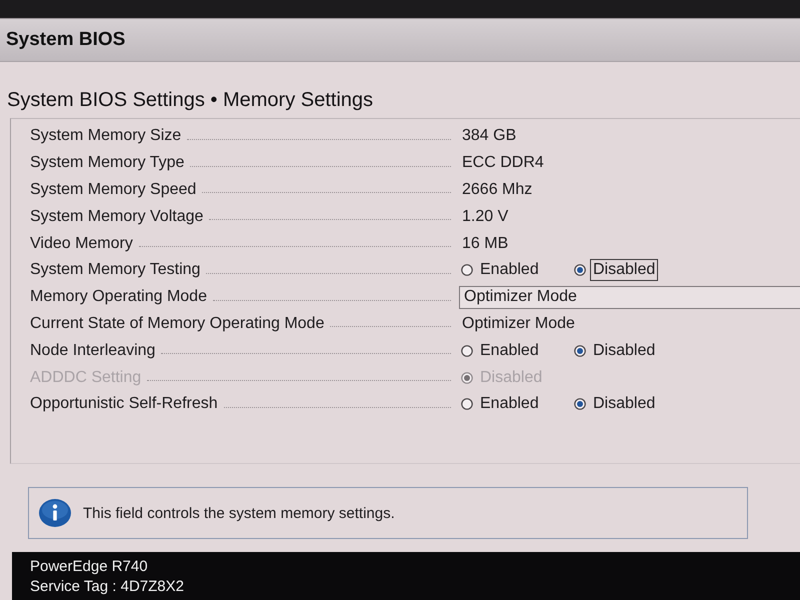 This screenshot has height=600, width=800. Describe the element at coordinates (86, 377) in the screenshot. I see `setting-label: ADDDC Setting` at that location.